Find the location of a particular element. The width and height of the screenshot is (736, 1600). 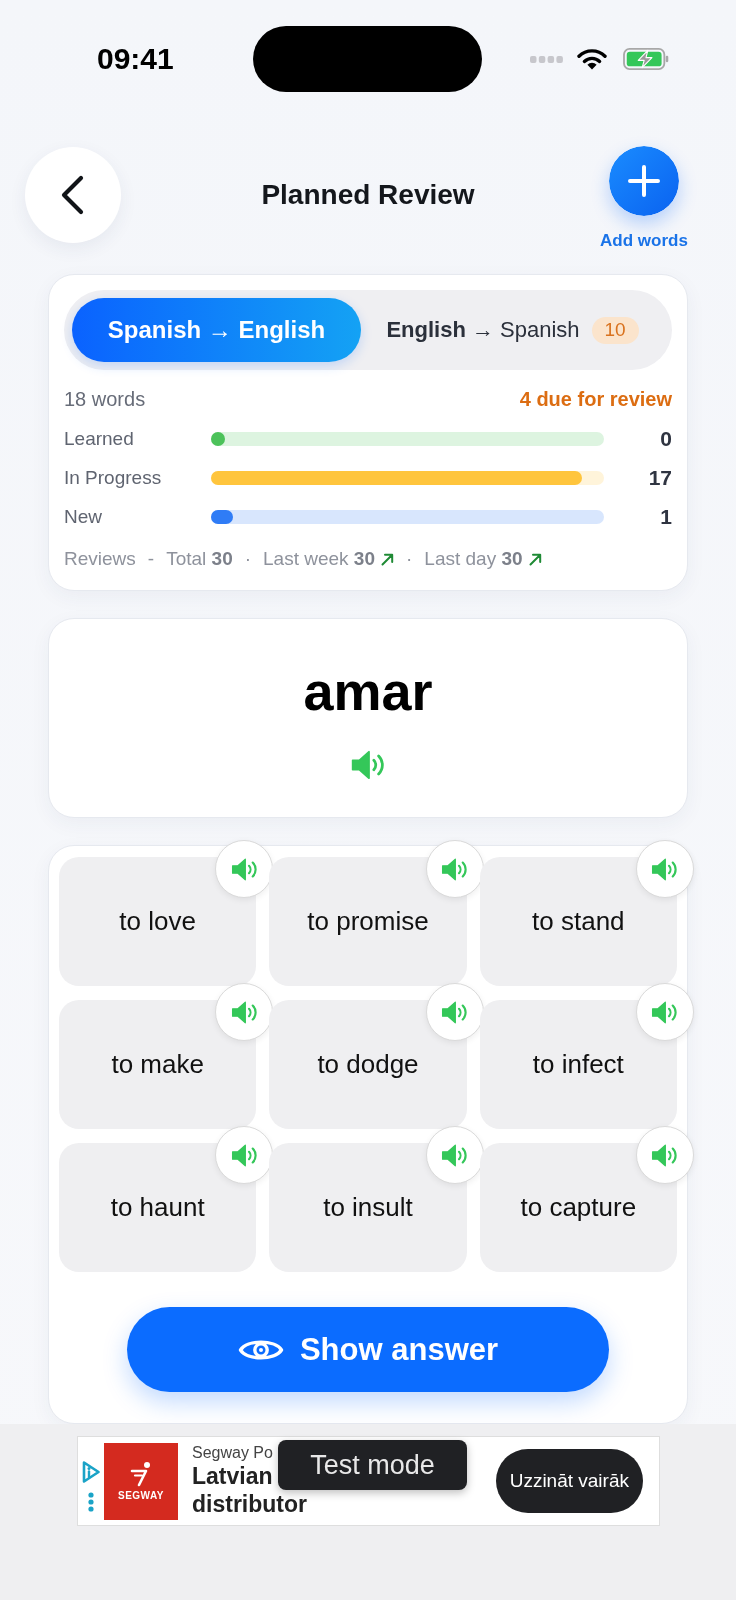

answer-option: to capture is located at coordinates (578, 1207).